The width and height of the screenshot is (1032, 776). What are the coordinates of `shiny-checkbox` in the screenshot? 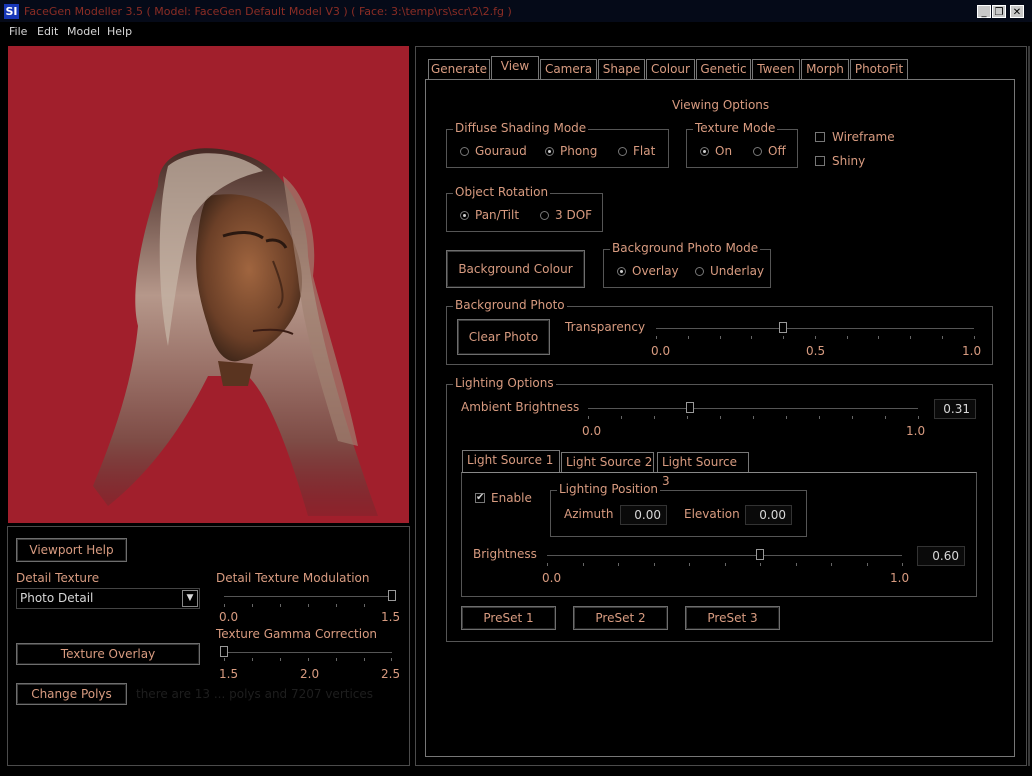 It's located at (820, 161).